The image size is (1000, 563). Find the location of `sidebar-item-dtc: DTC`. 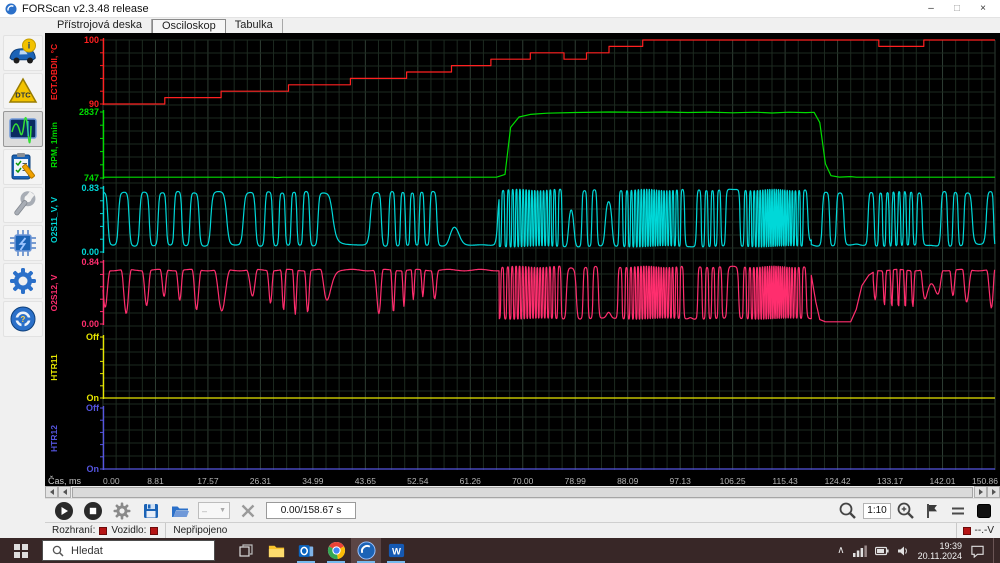

sidebar-item-dtc: DTC is located at coordinates (22, 91).